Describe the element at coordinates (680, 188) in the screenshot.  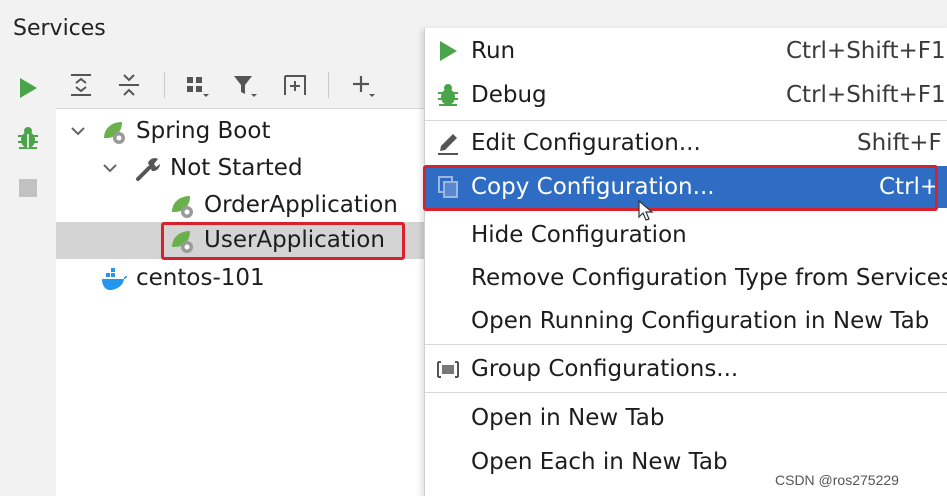
I see `highlight-box-copy-configuration` at that location.